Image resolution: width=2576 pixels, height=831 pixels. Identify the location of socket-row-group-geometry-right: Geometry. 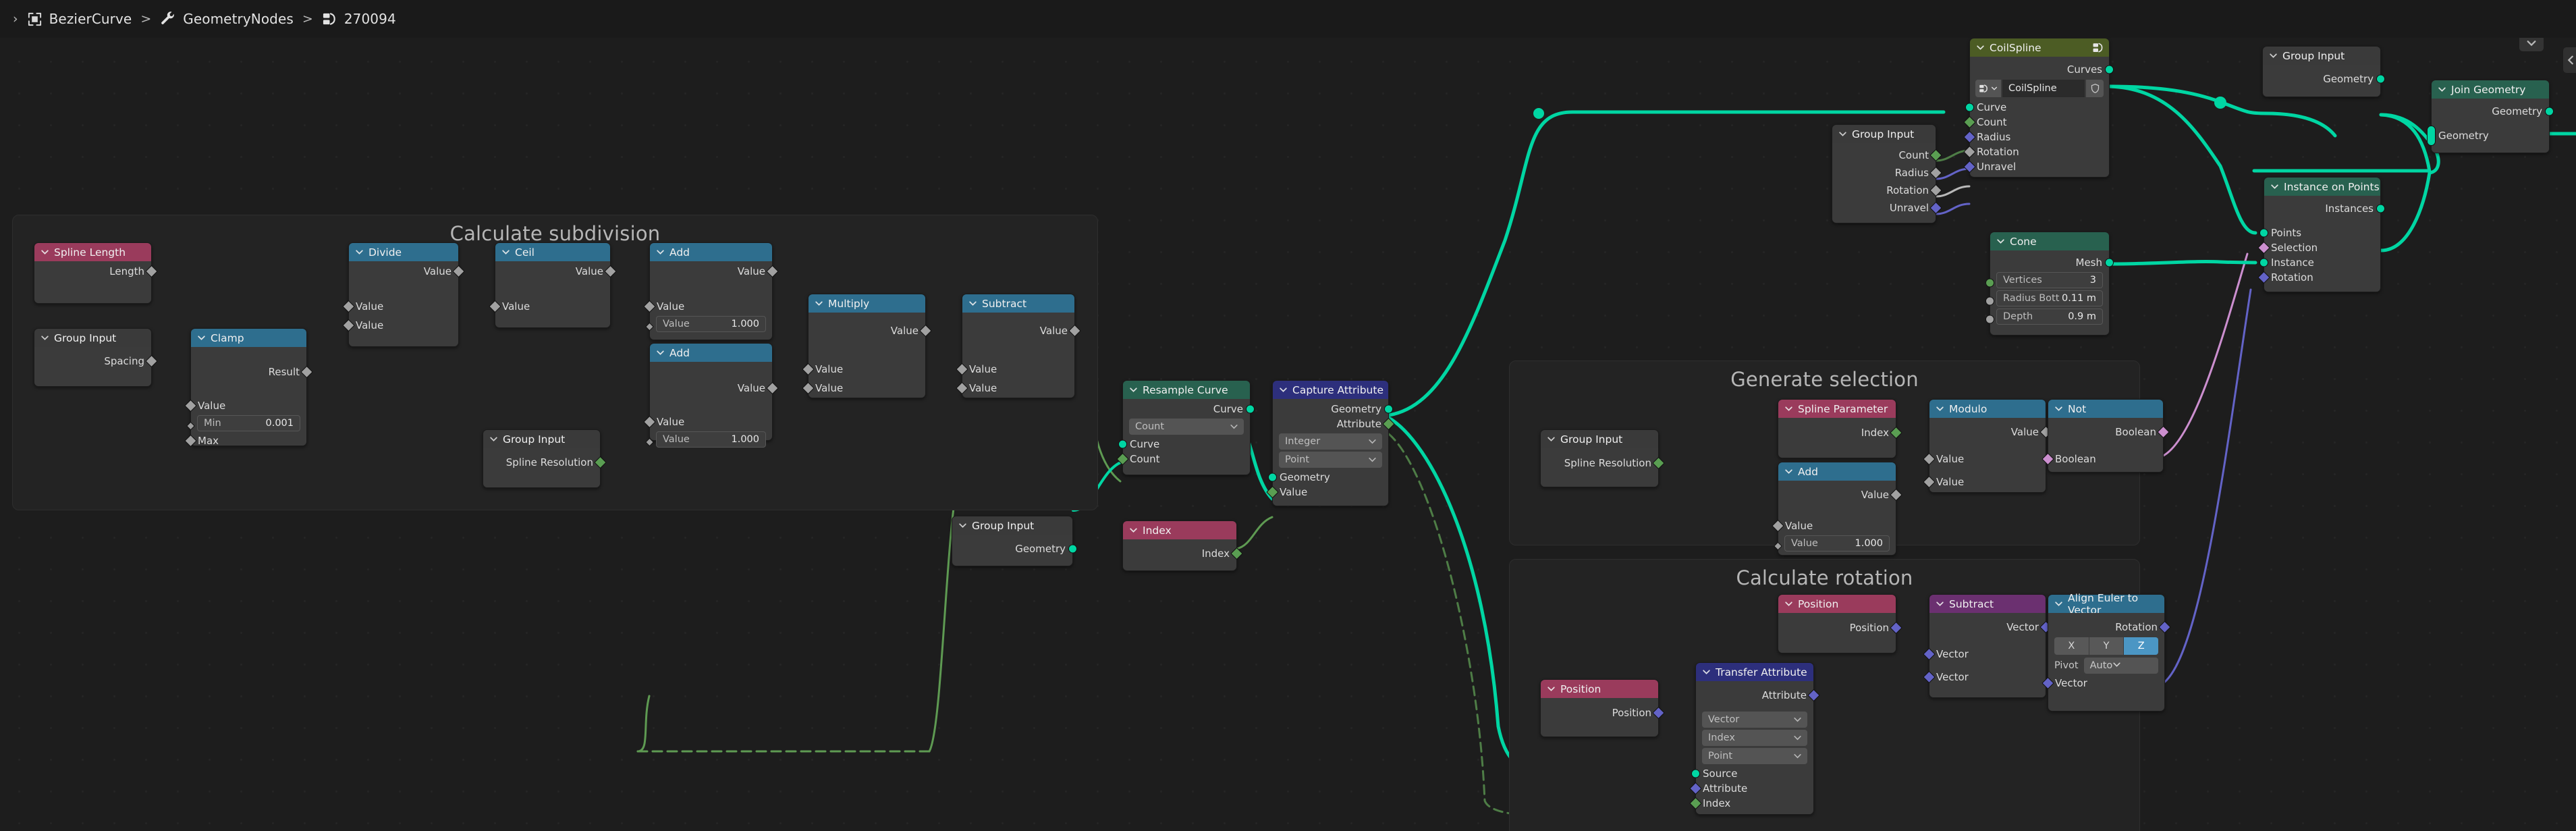
(2324, 79).